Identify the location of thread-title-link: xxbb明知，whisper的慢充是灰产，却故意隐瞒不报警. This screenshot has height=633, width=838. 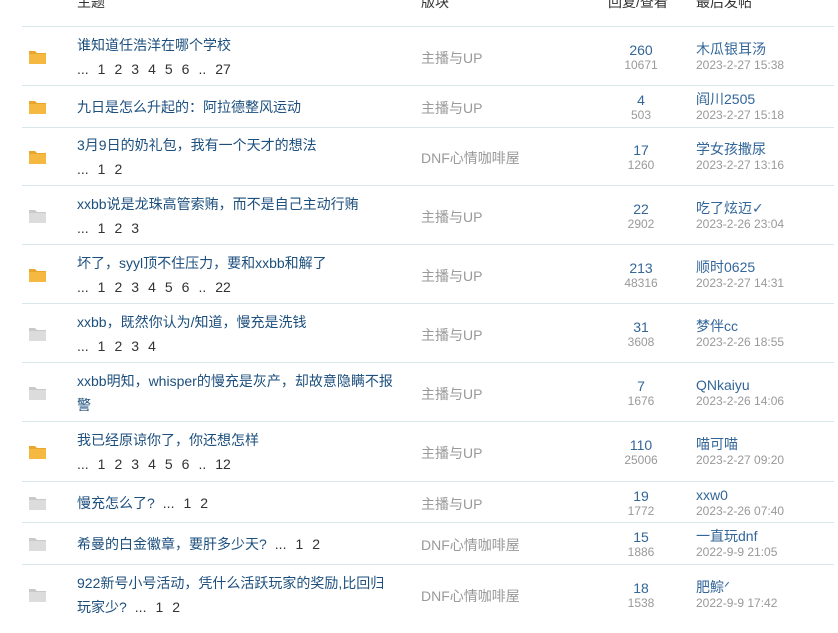
(235, 393).